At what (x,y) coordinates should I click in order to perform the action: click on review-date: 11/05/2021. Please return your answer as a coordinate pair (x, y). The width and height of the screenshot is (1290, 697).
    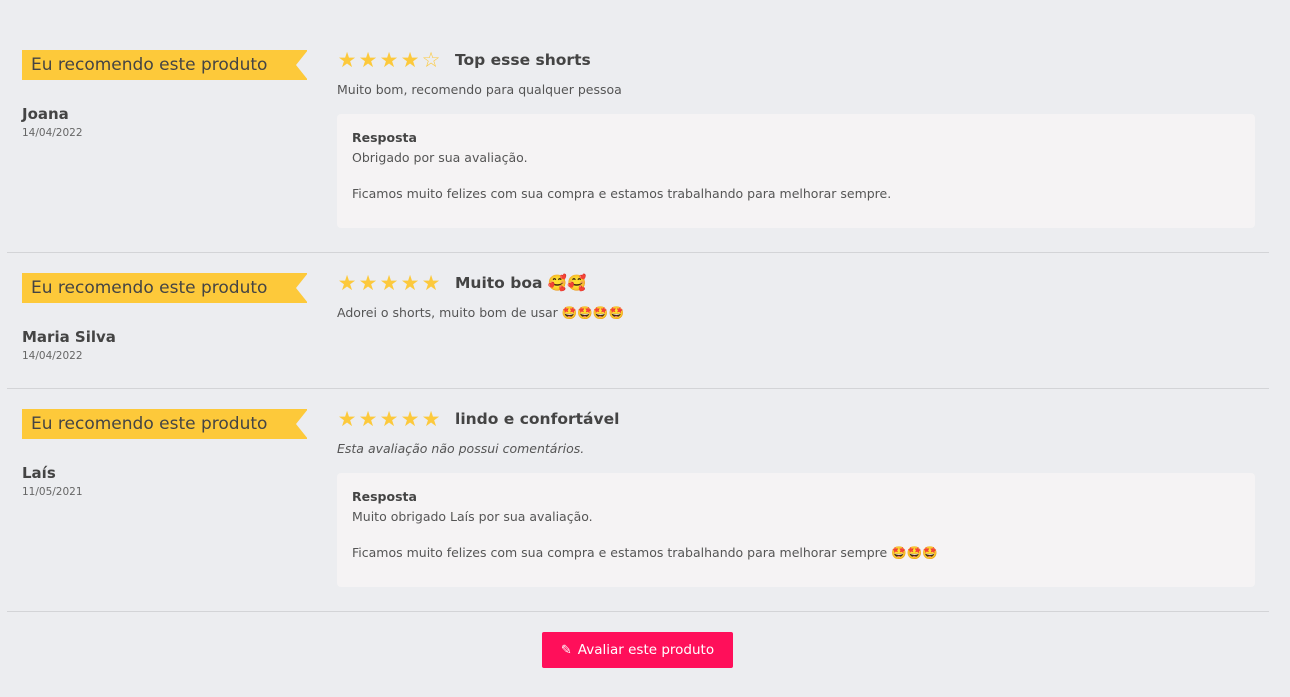
    Looking at the image, I should click on (52, 492).